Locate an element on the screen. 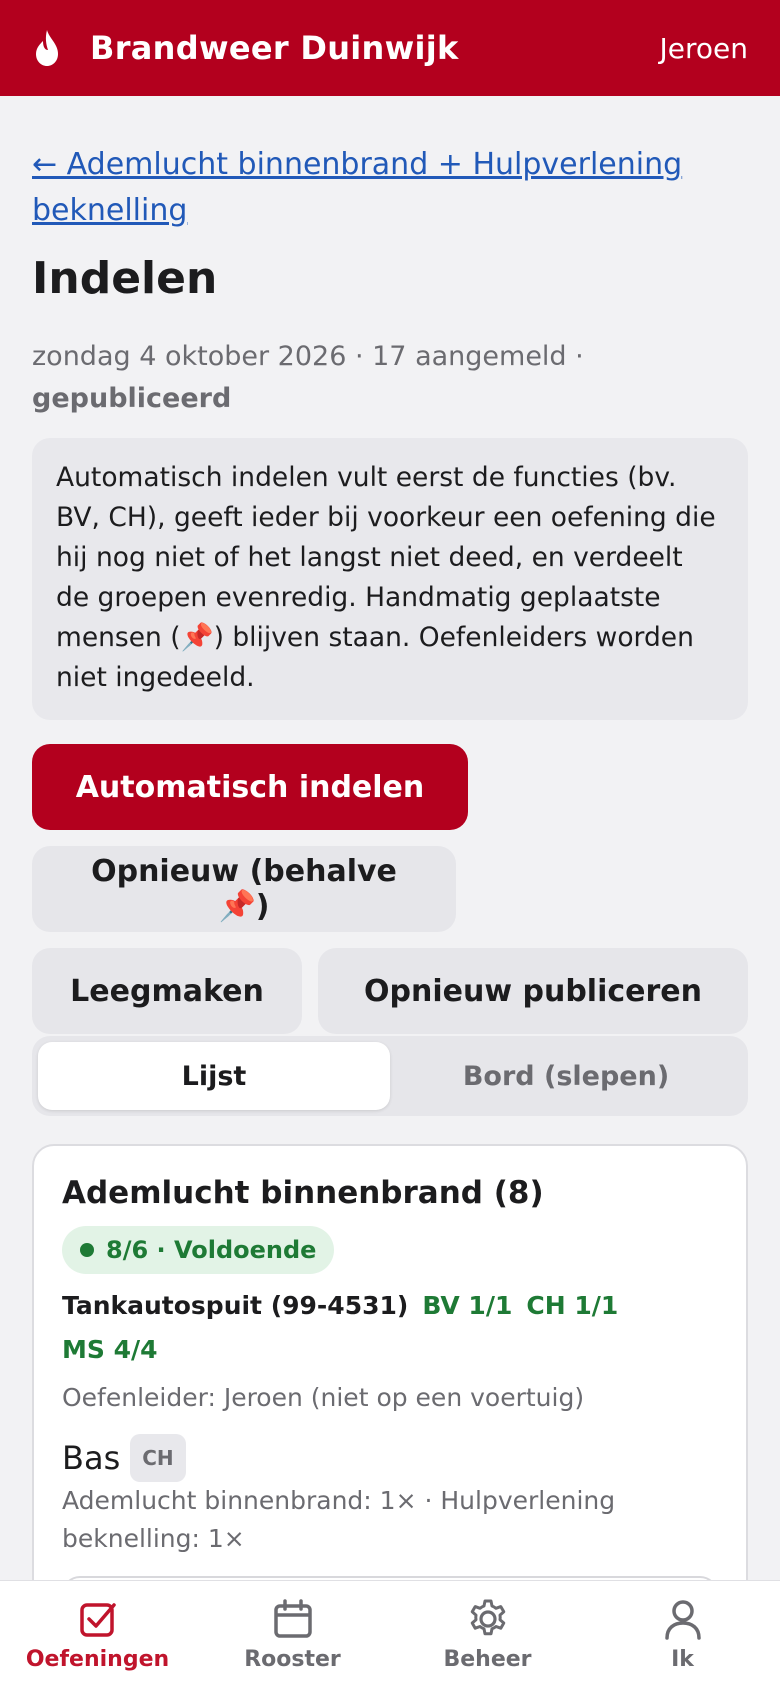 Image resolution: width=780 pixels, height=1688 pixels. status-badge: 8/6 · Voldoende is located at coordinates (198, 1250).